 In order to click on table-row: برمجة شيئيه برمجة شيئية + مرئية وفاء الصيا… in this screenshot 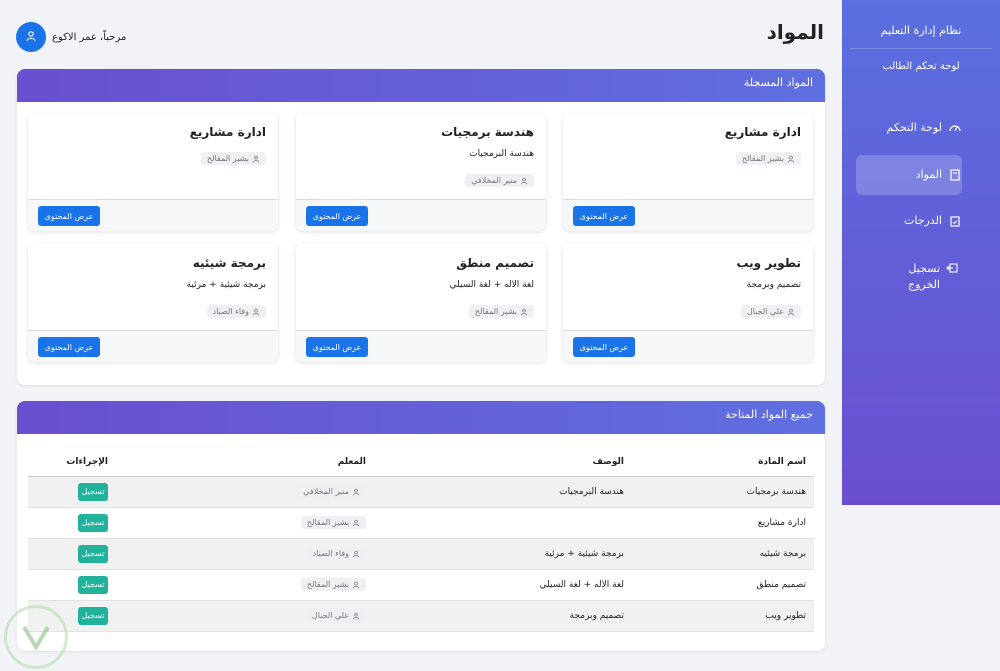, I will do `click(421, 554)`.